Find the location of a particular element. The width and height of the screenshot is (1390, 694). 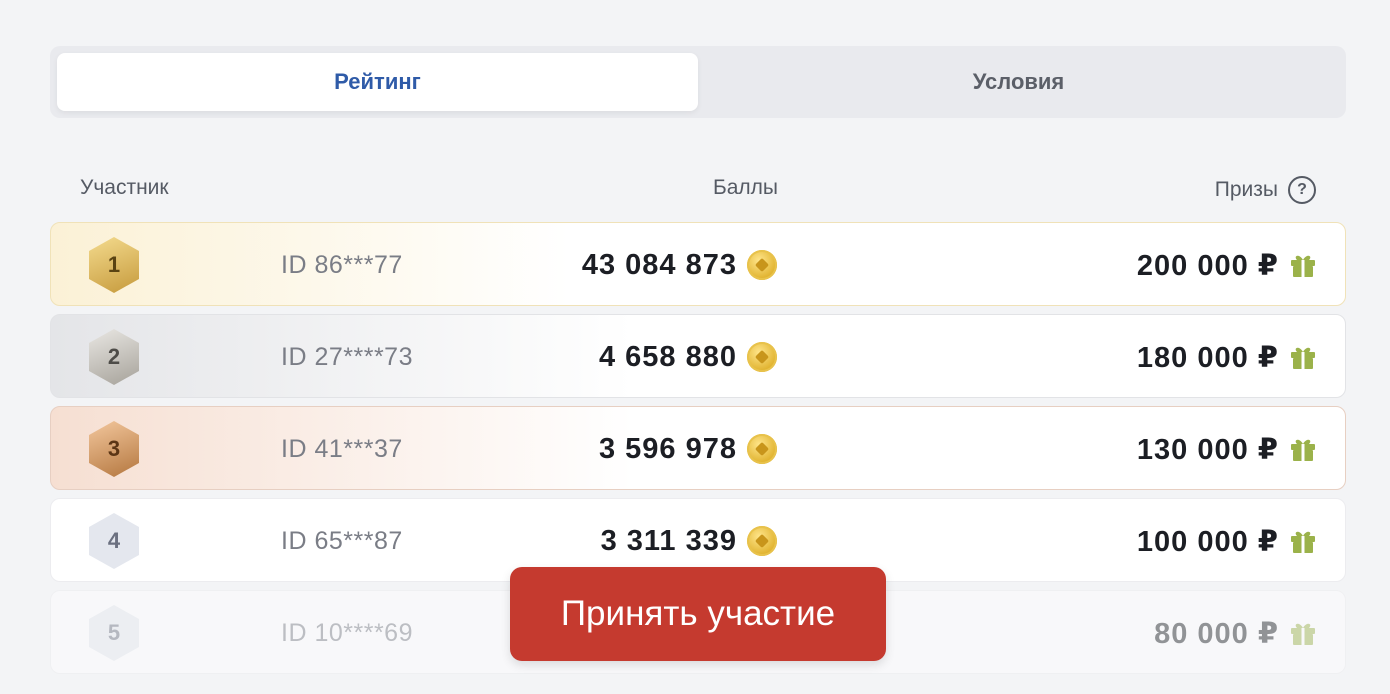

prize-cell: 180 000 ₽ is located at coordinates (1227, 357).